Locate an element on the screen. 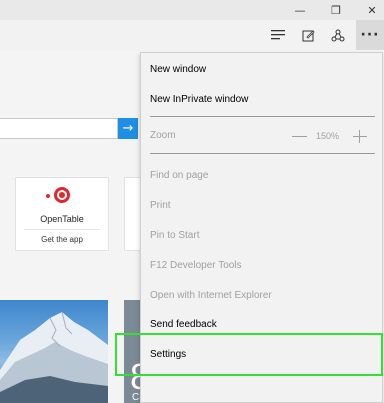 The height and width of the screenshot is (403, 384). menu-item-settings: Settings is located at coordinates (261, 354).